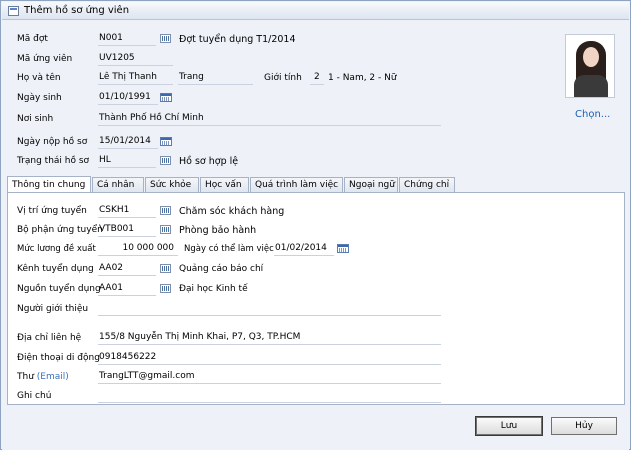  Describe the element at coordinates (49, 184) in the screenshot. I see `tab-thong-tin-chung: Thông tin chung` at that location.